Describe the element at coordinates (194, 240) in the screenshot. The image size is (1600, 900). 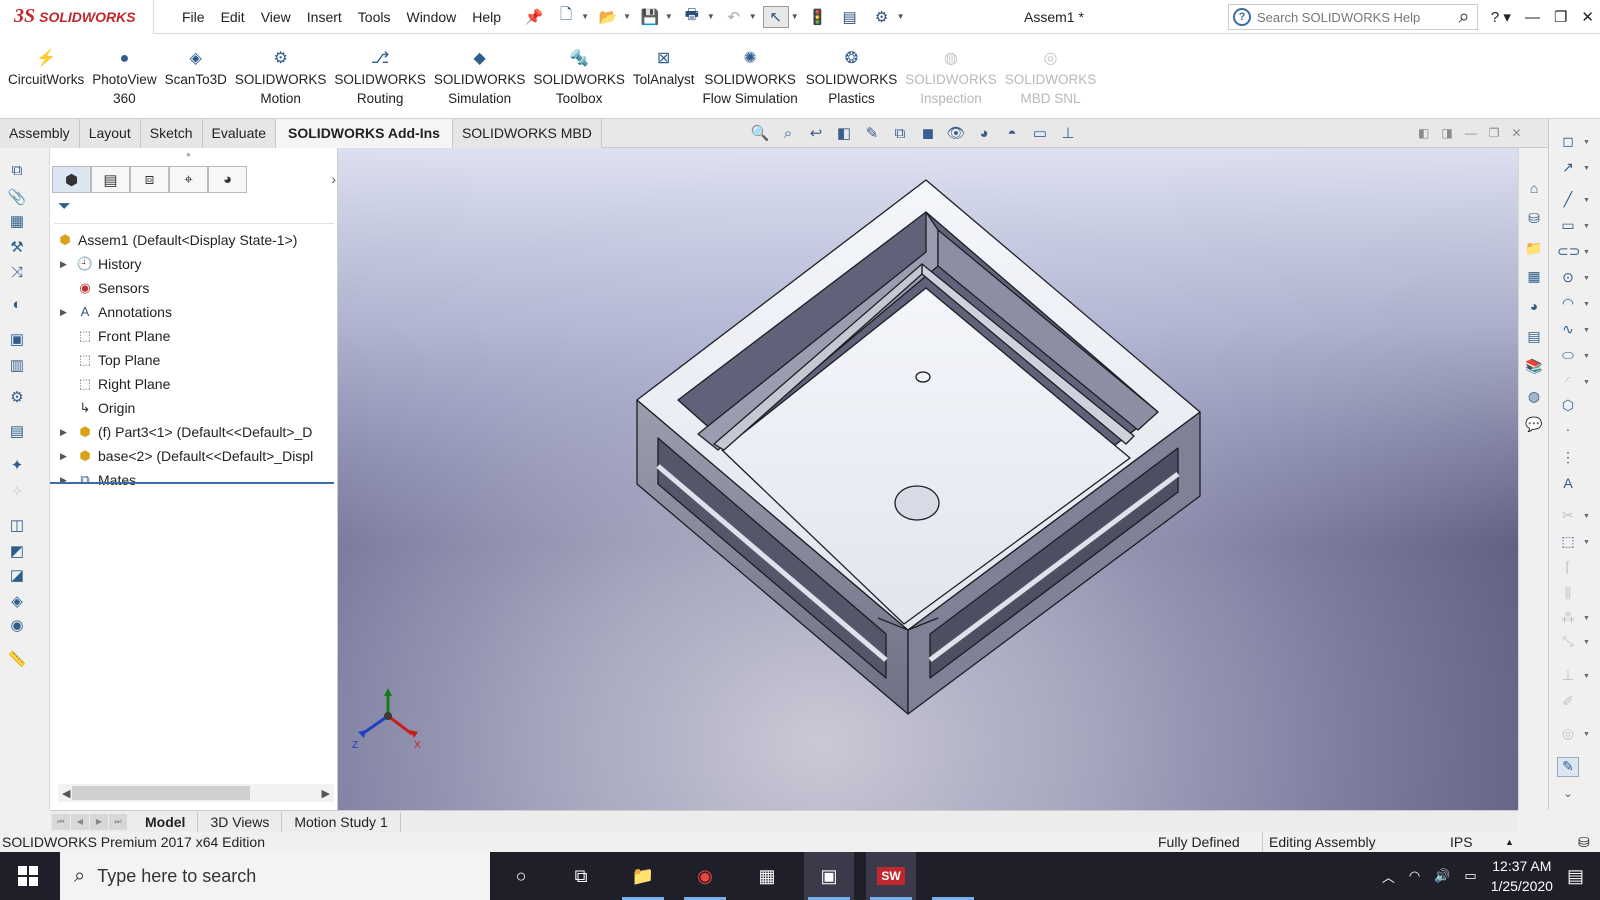
I see `tree-node: ⬢ Assem1 (Default<Display State-1>)` at that location.